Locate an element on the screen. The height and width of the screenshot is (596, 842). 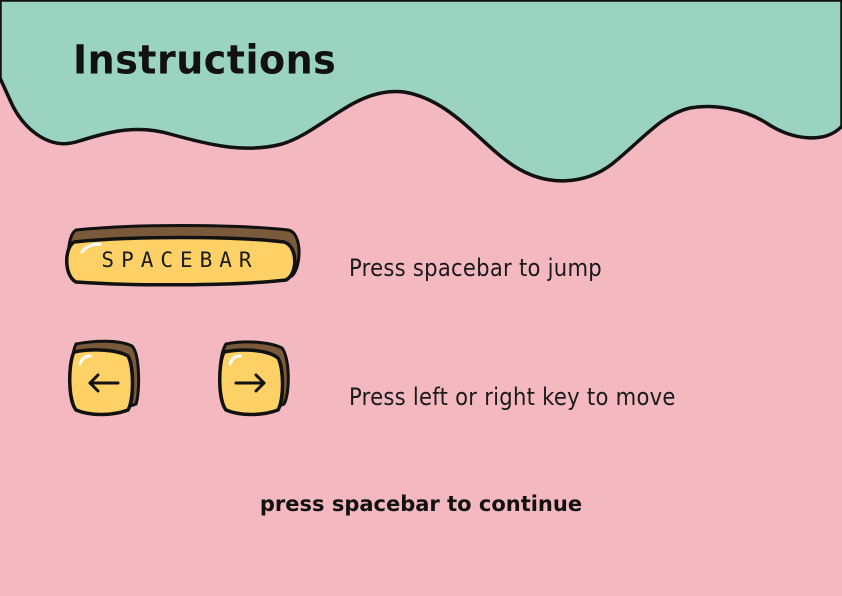
page-title: Instructions is located at coordinates (205, 60).